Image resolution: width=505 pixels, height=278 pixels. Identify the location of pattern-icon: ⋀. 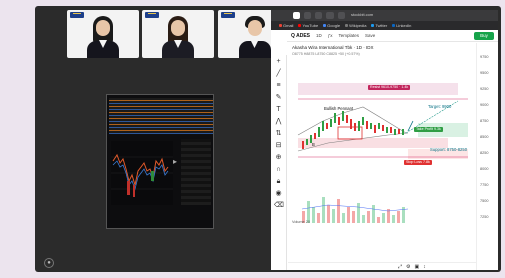
(278, 121).